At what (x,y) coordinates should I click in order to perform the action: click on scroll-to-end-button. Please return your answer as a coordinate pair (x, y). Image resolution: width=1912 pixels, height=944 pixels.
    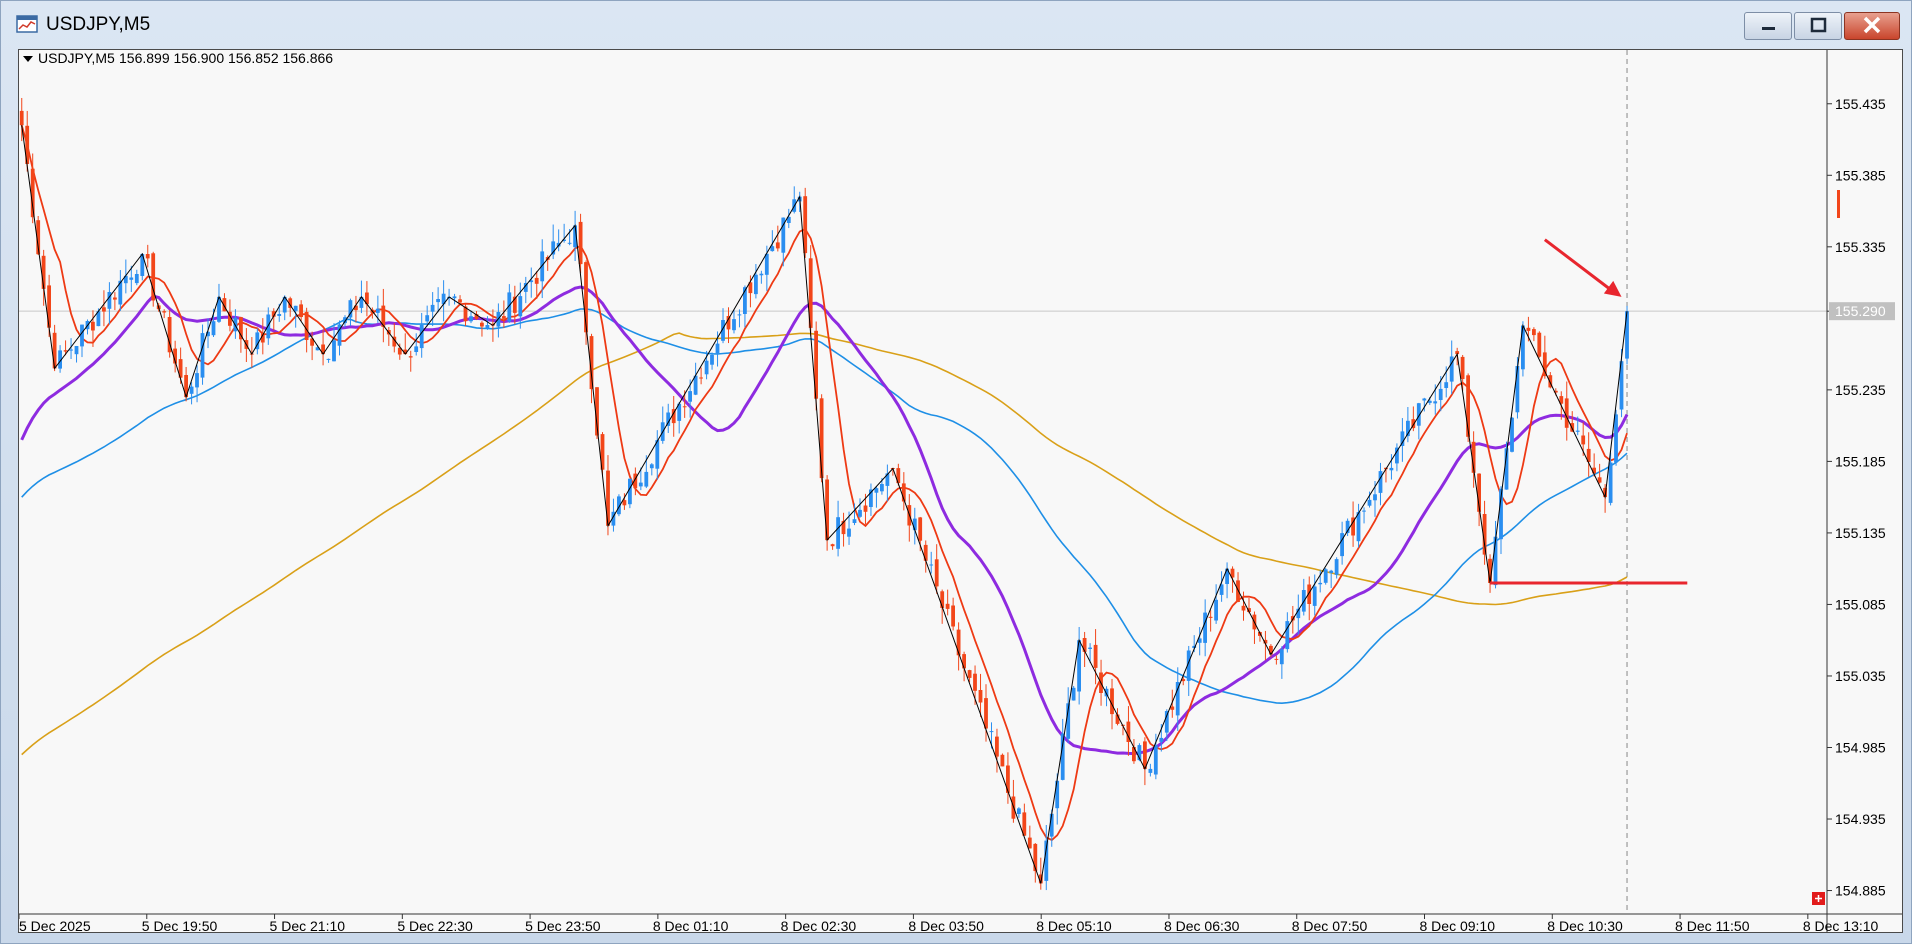
    Looking at the image, I should click on (1818, 898).